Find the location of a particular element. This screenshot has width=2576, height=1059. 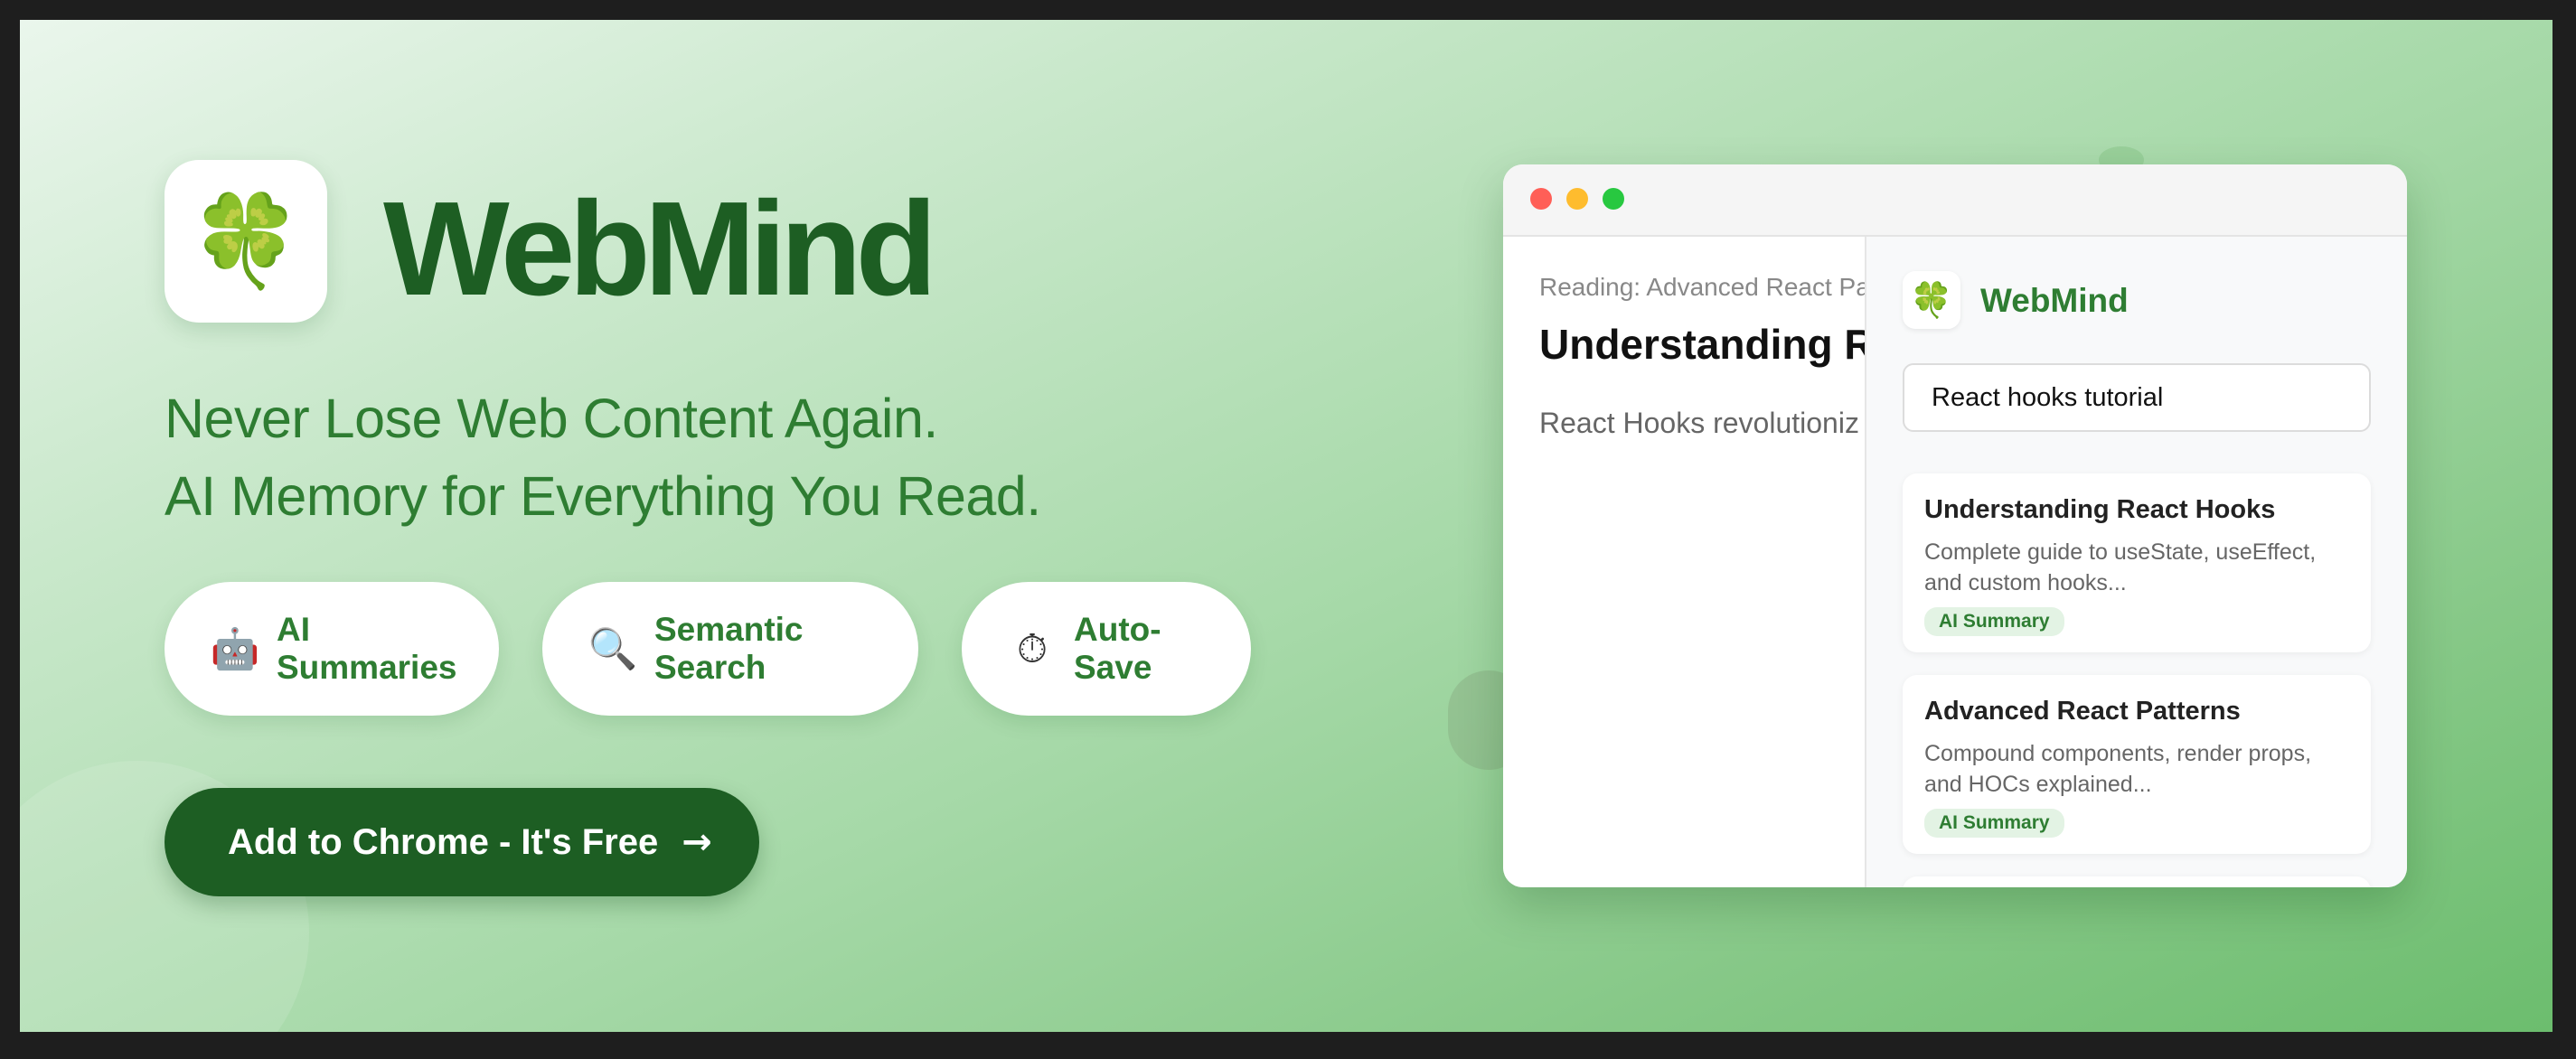

result-card-partial is located at coordinates (2137, 881).